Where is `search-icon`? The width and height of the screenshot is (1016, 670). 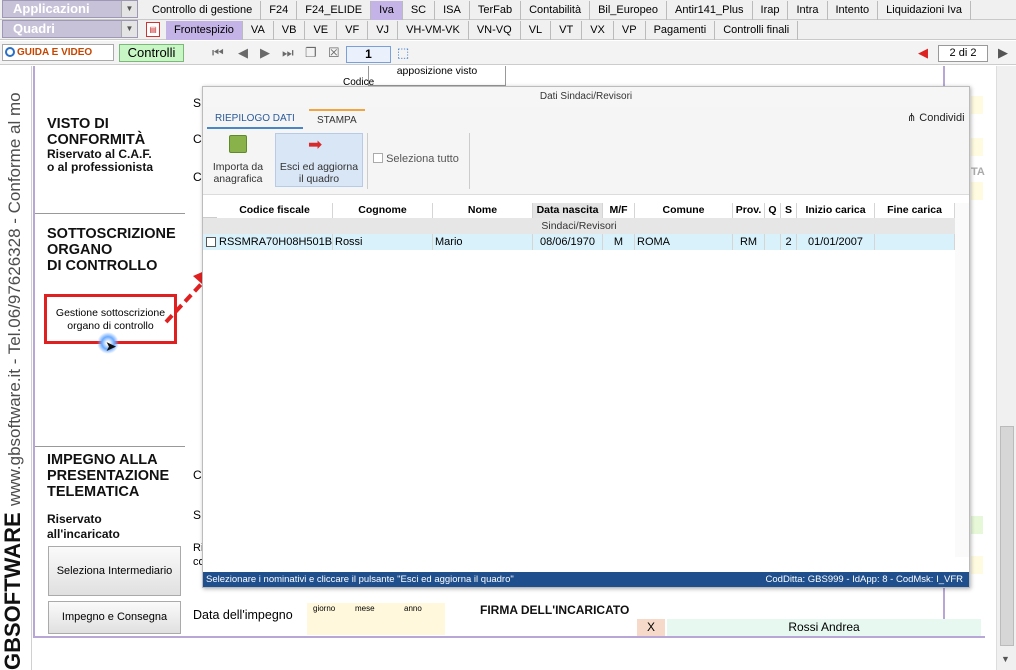 search-icon is located at coordinates (10, 52).